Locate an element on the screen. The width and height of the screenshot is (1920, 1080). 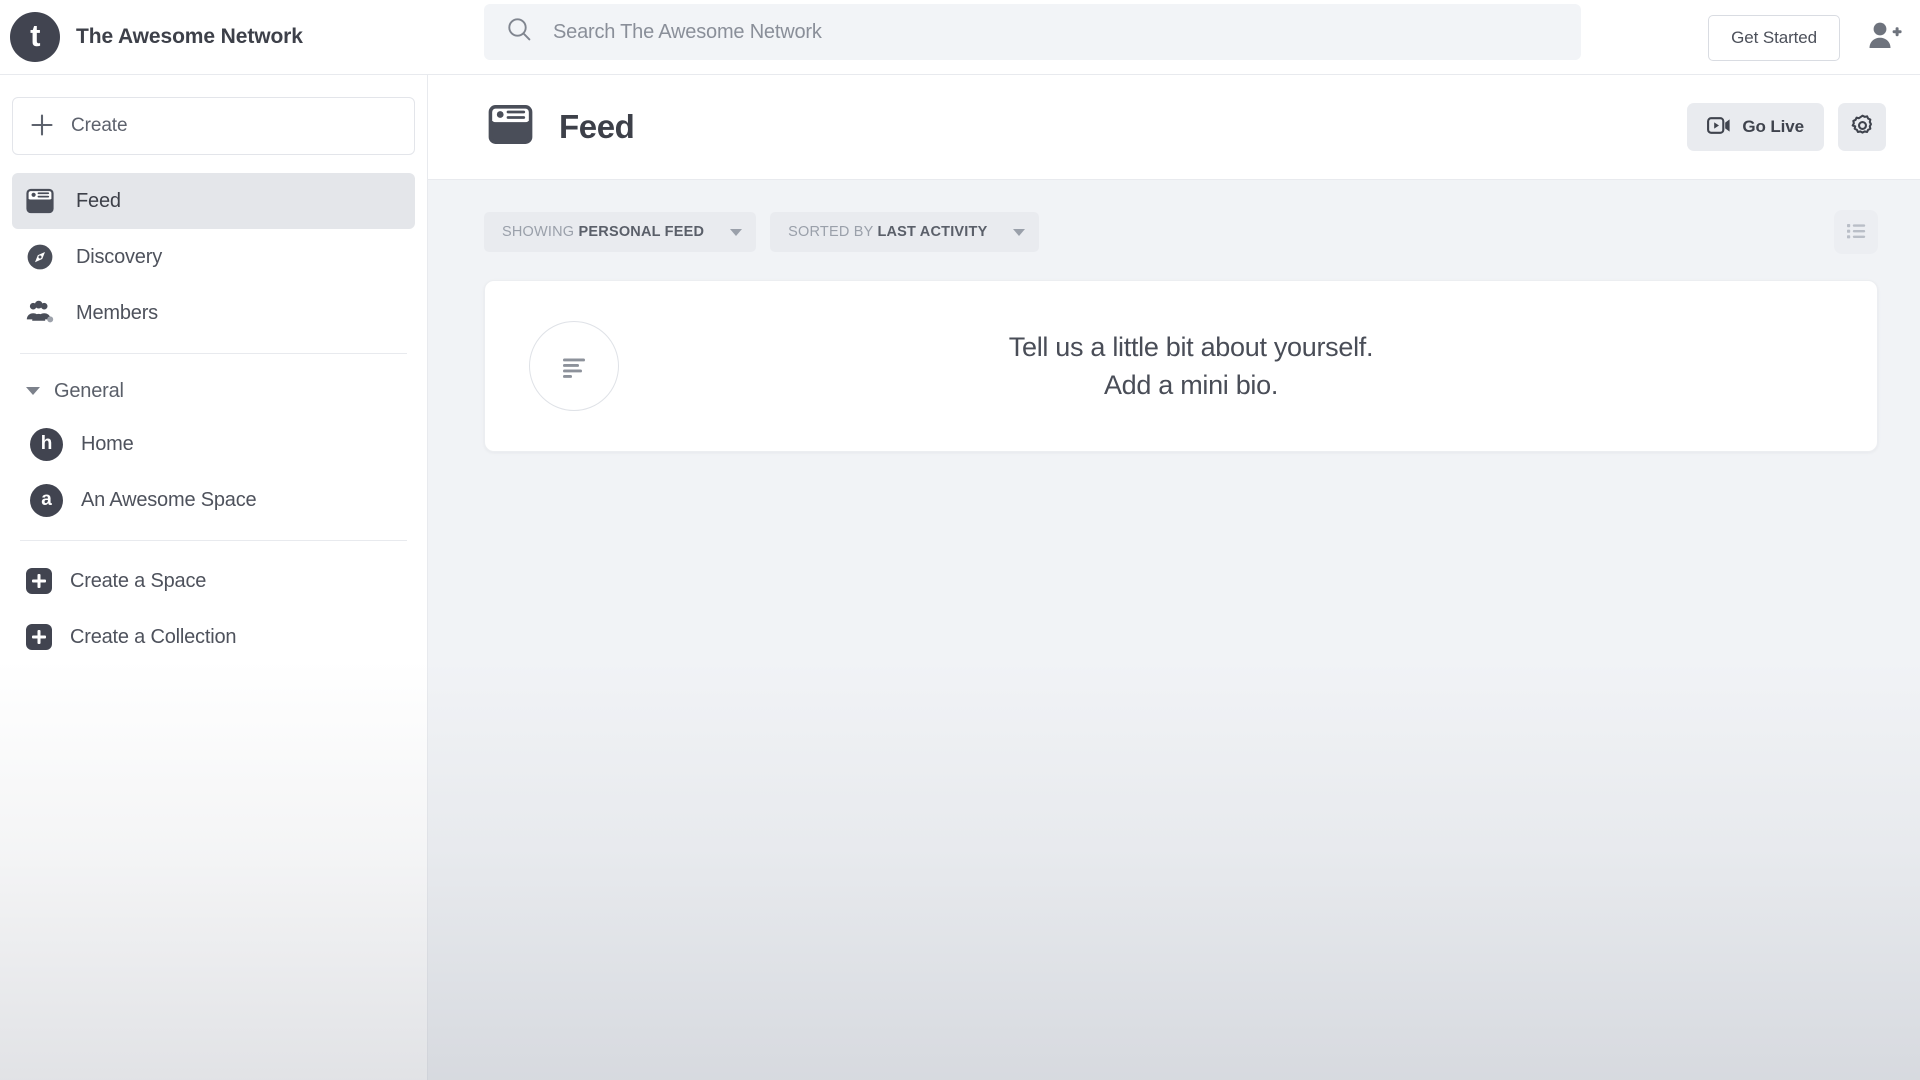
add-mini-bio-line-1: Tell us a little bit about yourself. is located at coordinates (1191, 346).